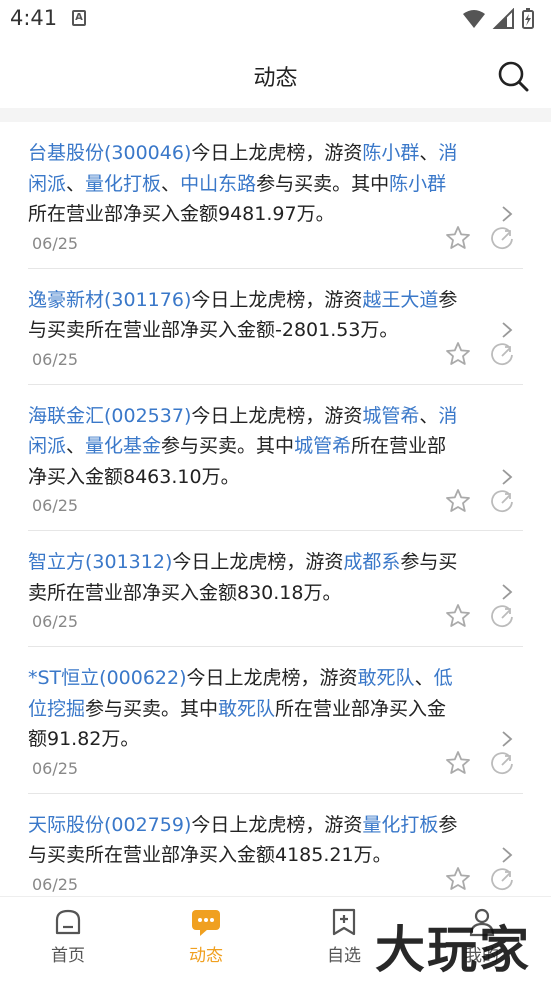  I want to click on status-icons, so click(498, 18).